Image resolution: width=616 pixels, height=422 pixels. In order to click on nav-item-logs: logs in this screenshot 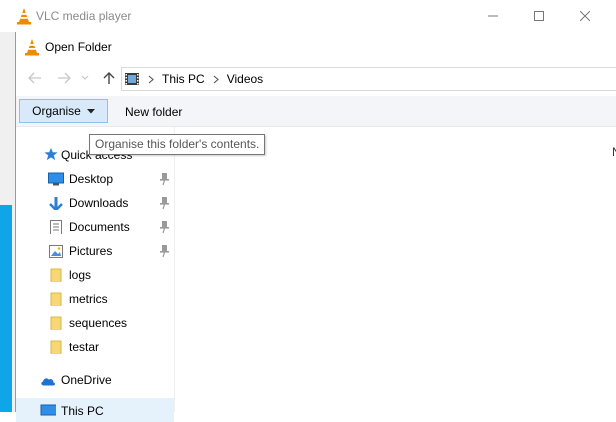, I will do `click(95, 275)`.